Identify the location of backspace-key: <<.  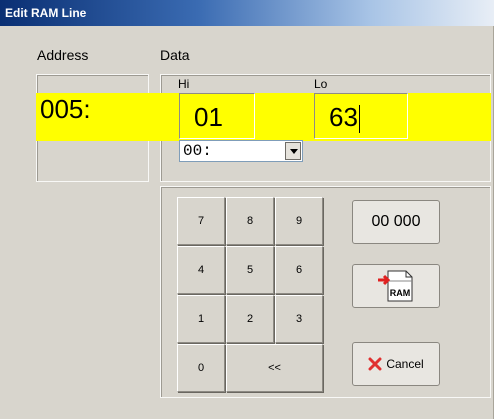
(274, 368).